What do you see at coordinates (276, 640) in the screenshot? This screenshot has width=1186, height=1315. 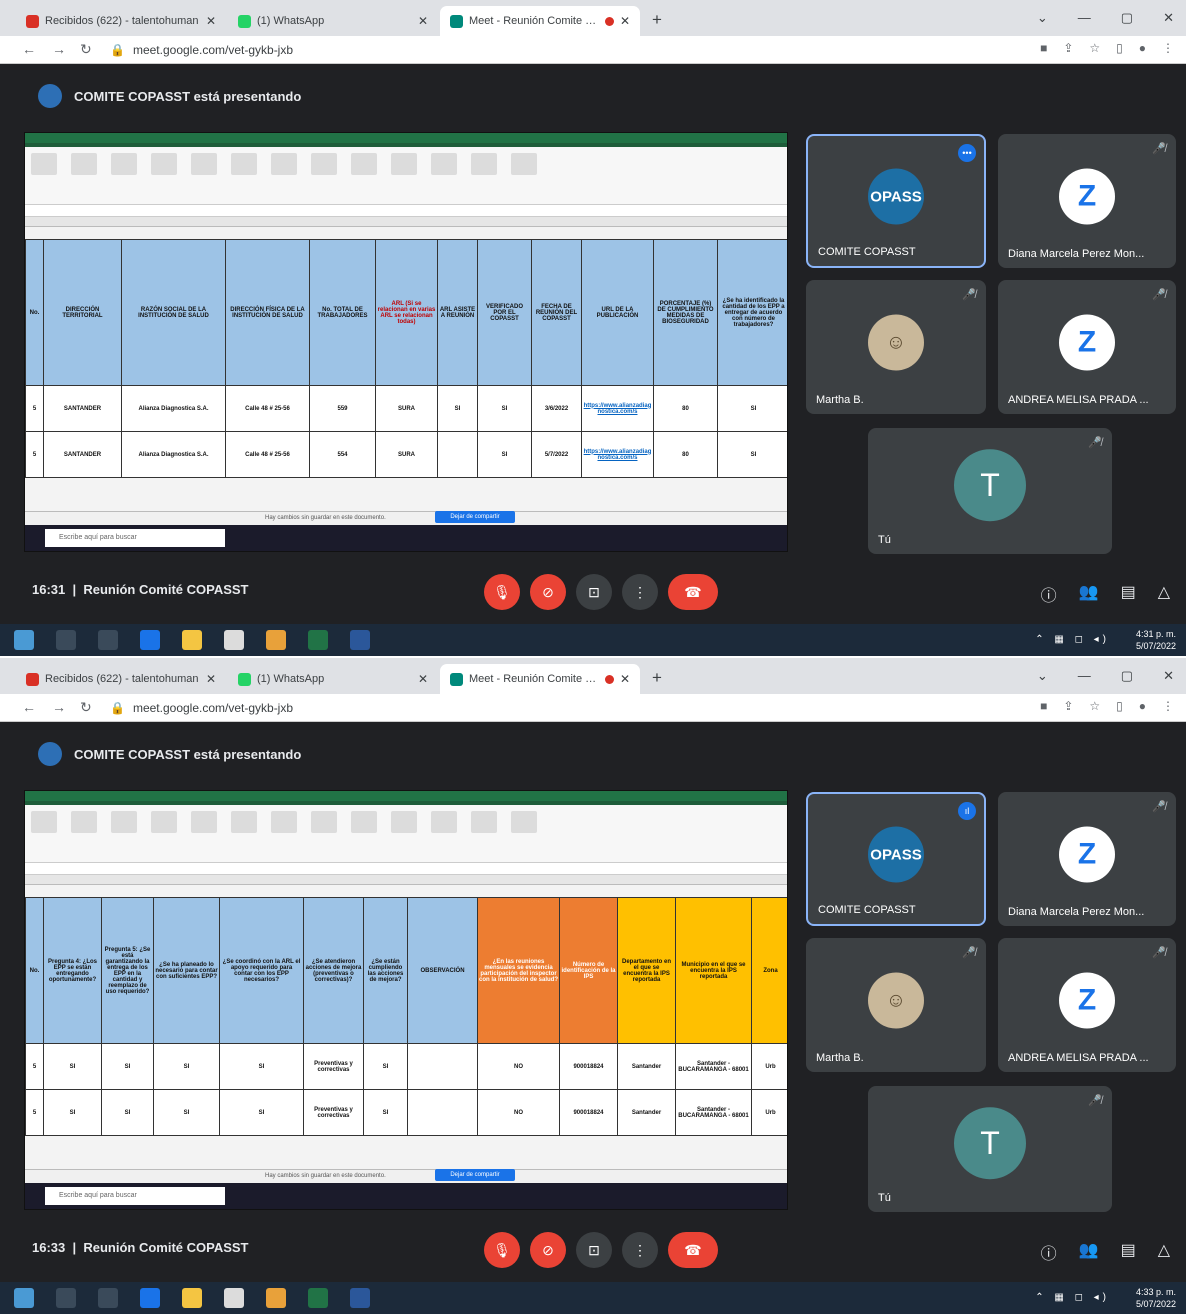 I see `chrome-icon` at bounding box center [276, 640].